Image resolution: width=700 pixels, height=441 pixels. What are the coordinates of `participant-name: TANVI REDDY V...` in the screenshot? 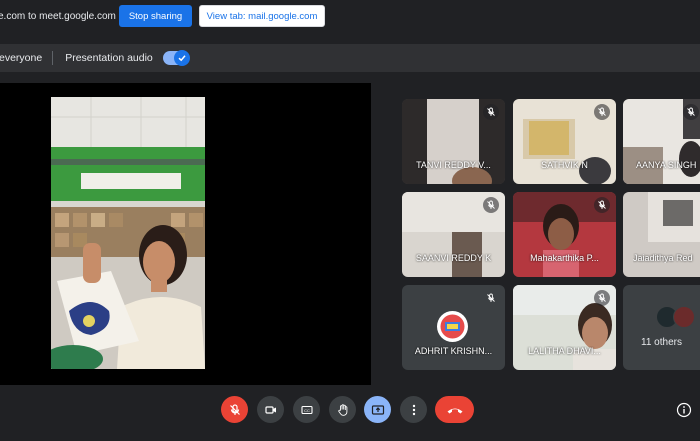 It's located at (453, 165).